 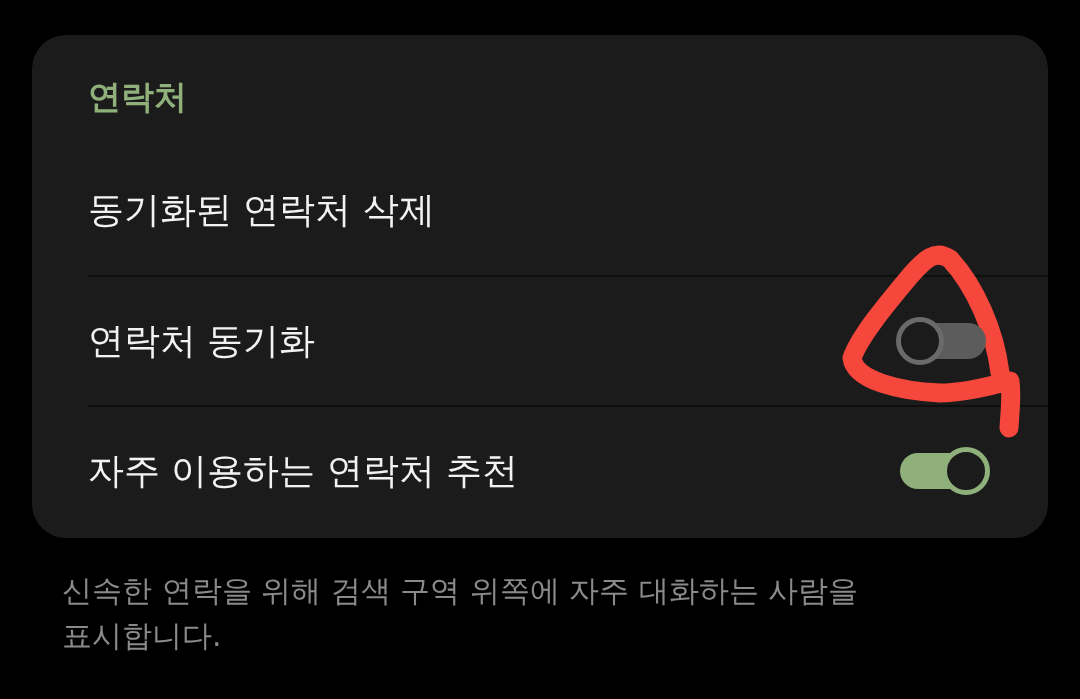 What do you see at coordinates (461, 613) in the screenshot?
I see `description-text: 신속한 연락을 위해 검색 구역 위쪽에 자주 대화하는 사람을 표시합니다.` at bounding box center [461, 613].